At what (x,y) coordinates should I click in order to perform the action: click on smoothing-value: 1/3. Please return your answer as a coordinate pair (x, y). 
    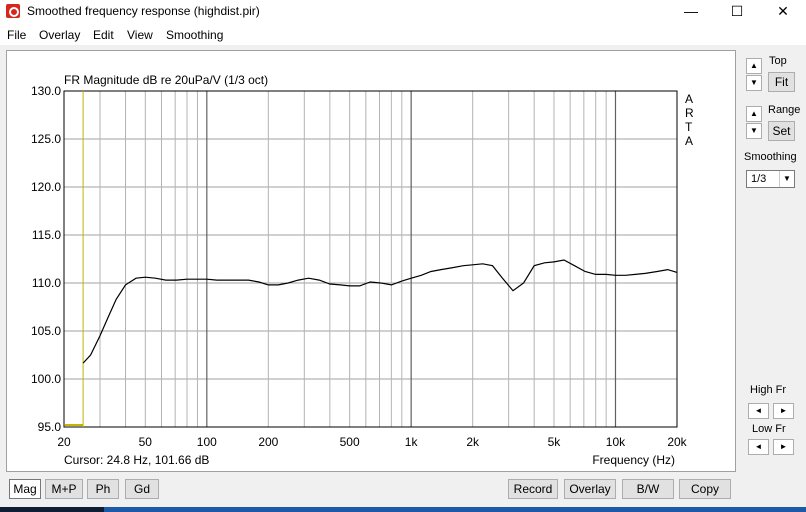
    Looking at the image, I should click on (759, 179).